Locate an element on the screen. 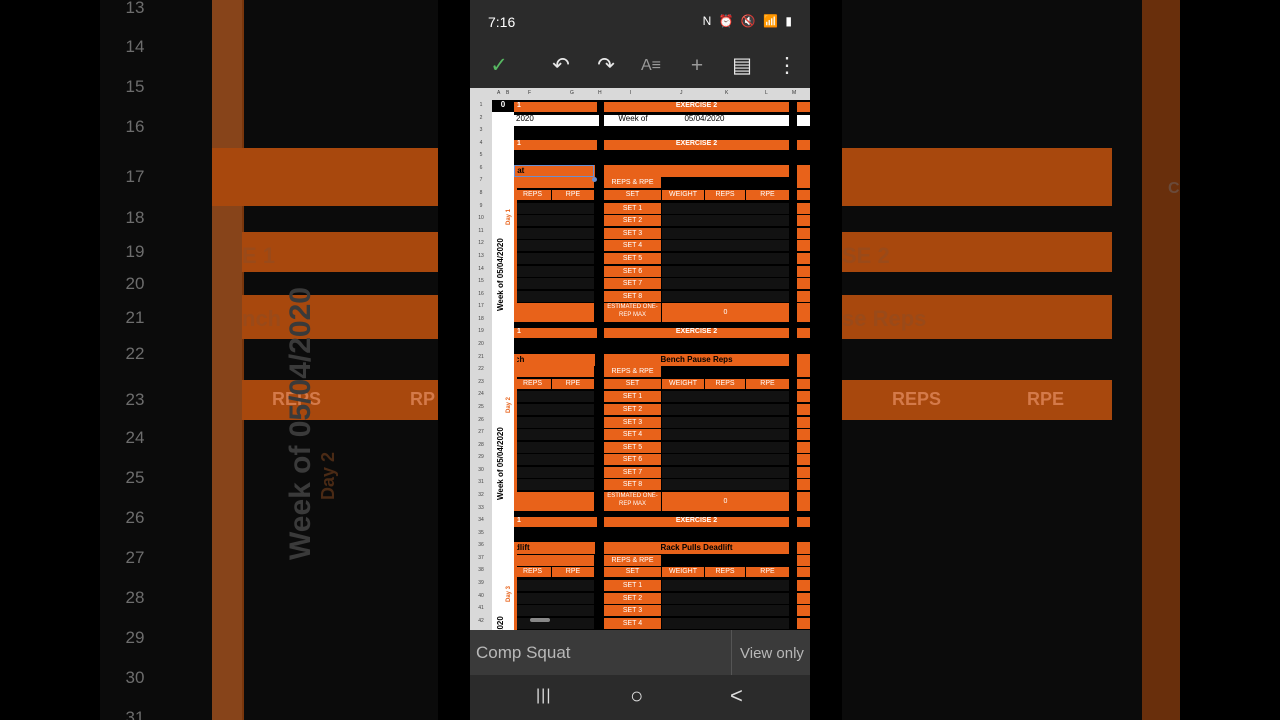 The width and height of the screenshot is (1280, 720). text-format-icon: A≡ is located at coordinates (651, 66).